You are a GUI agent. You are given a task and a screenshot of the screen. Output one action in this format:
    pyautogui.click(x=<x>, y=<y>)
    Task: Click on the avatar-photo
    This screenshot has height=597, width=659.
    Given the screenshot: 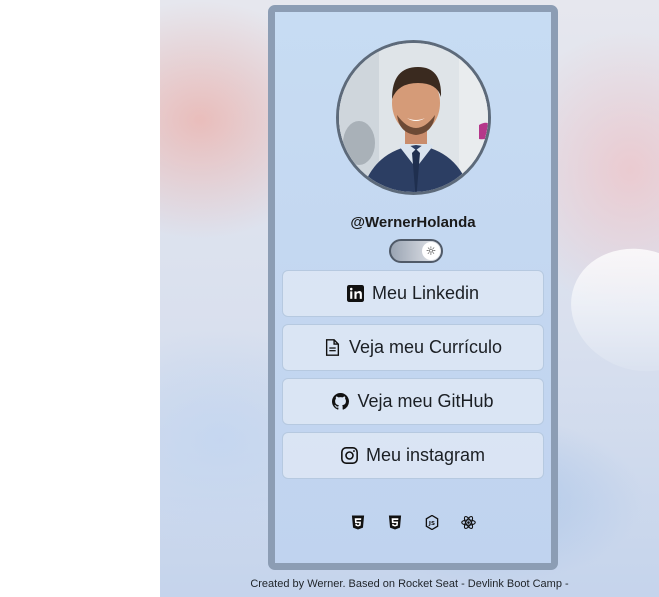 What is the action you would take?
    pyautogui.click(x=413, y=117)
    